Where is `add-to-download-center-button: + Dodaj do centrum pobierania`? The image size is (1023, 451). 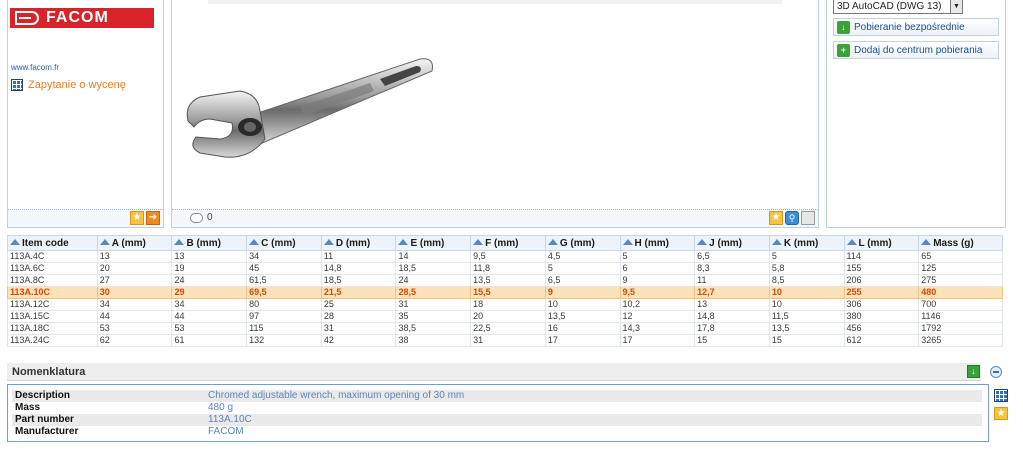
add-to-download-center-button: + Dodaj do centrum pobierania is located at coordinates (916, 50).